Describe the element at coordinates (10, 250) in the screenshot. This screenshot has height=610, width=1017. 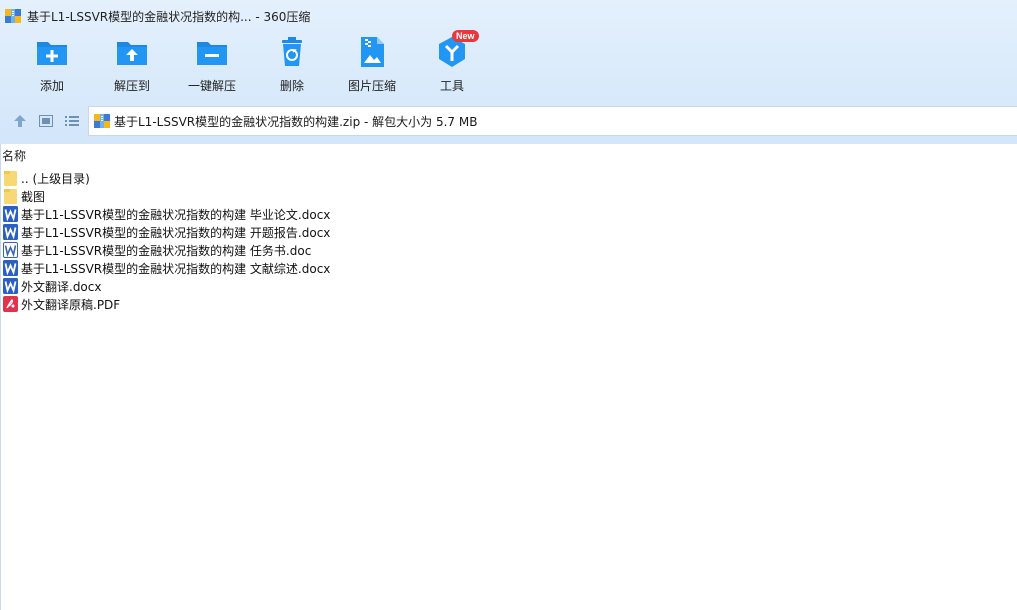
I see `word-legacy-document-icon` at that location.